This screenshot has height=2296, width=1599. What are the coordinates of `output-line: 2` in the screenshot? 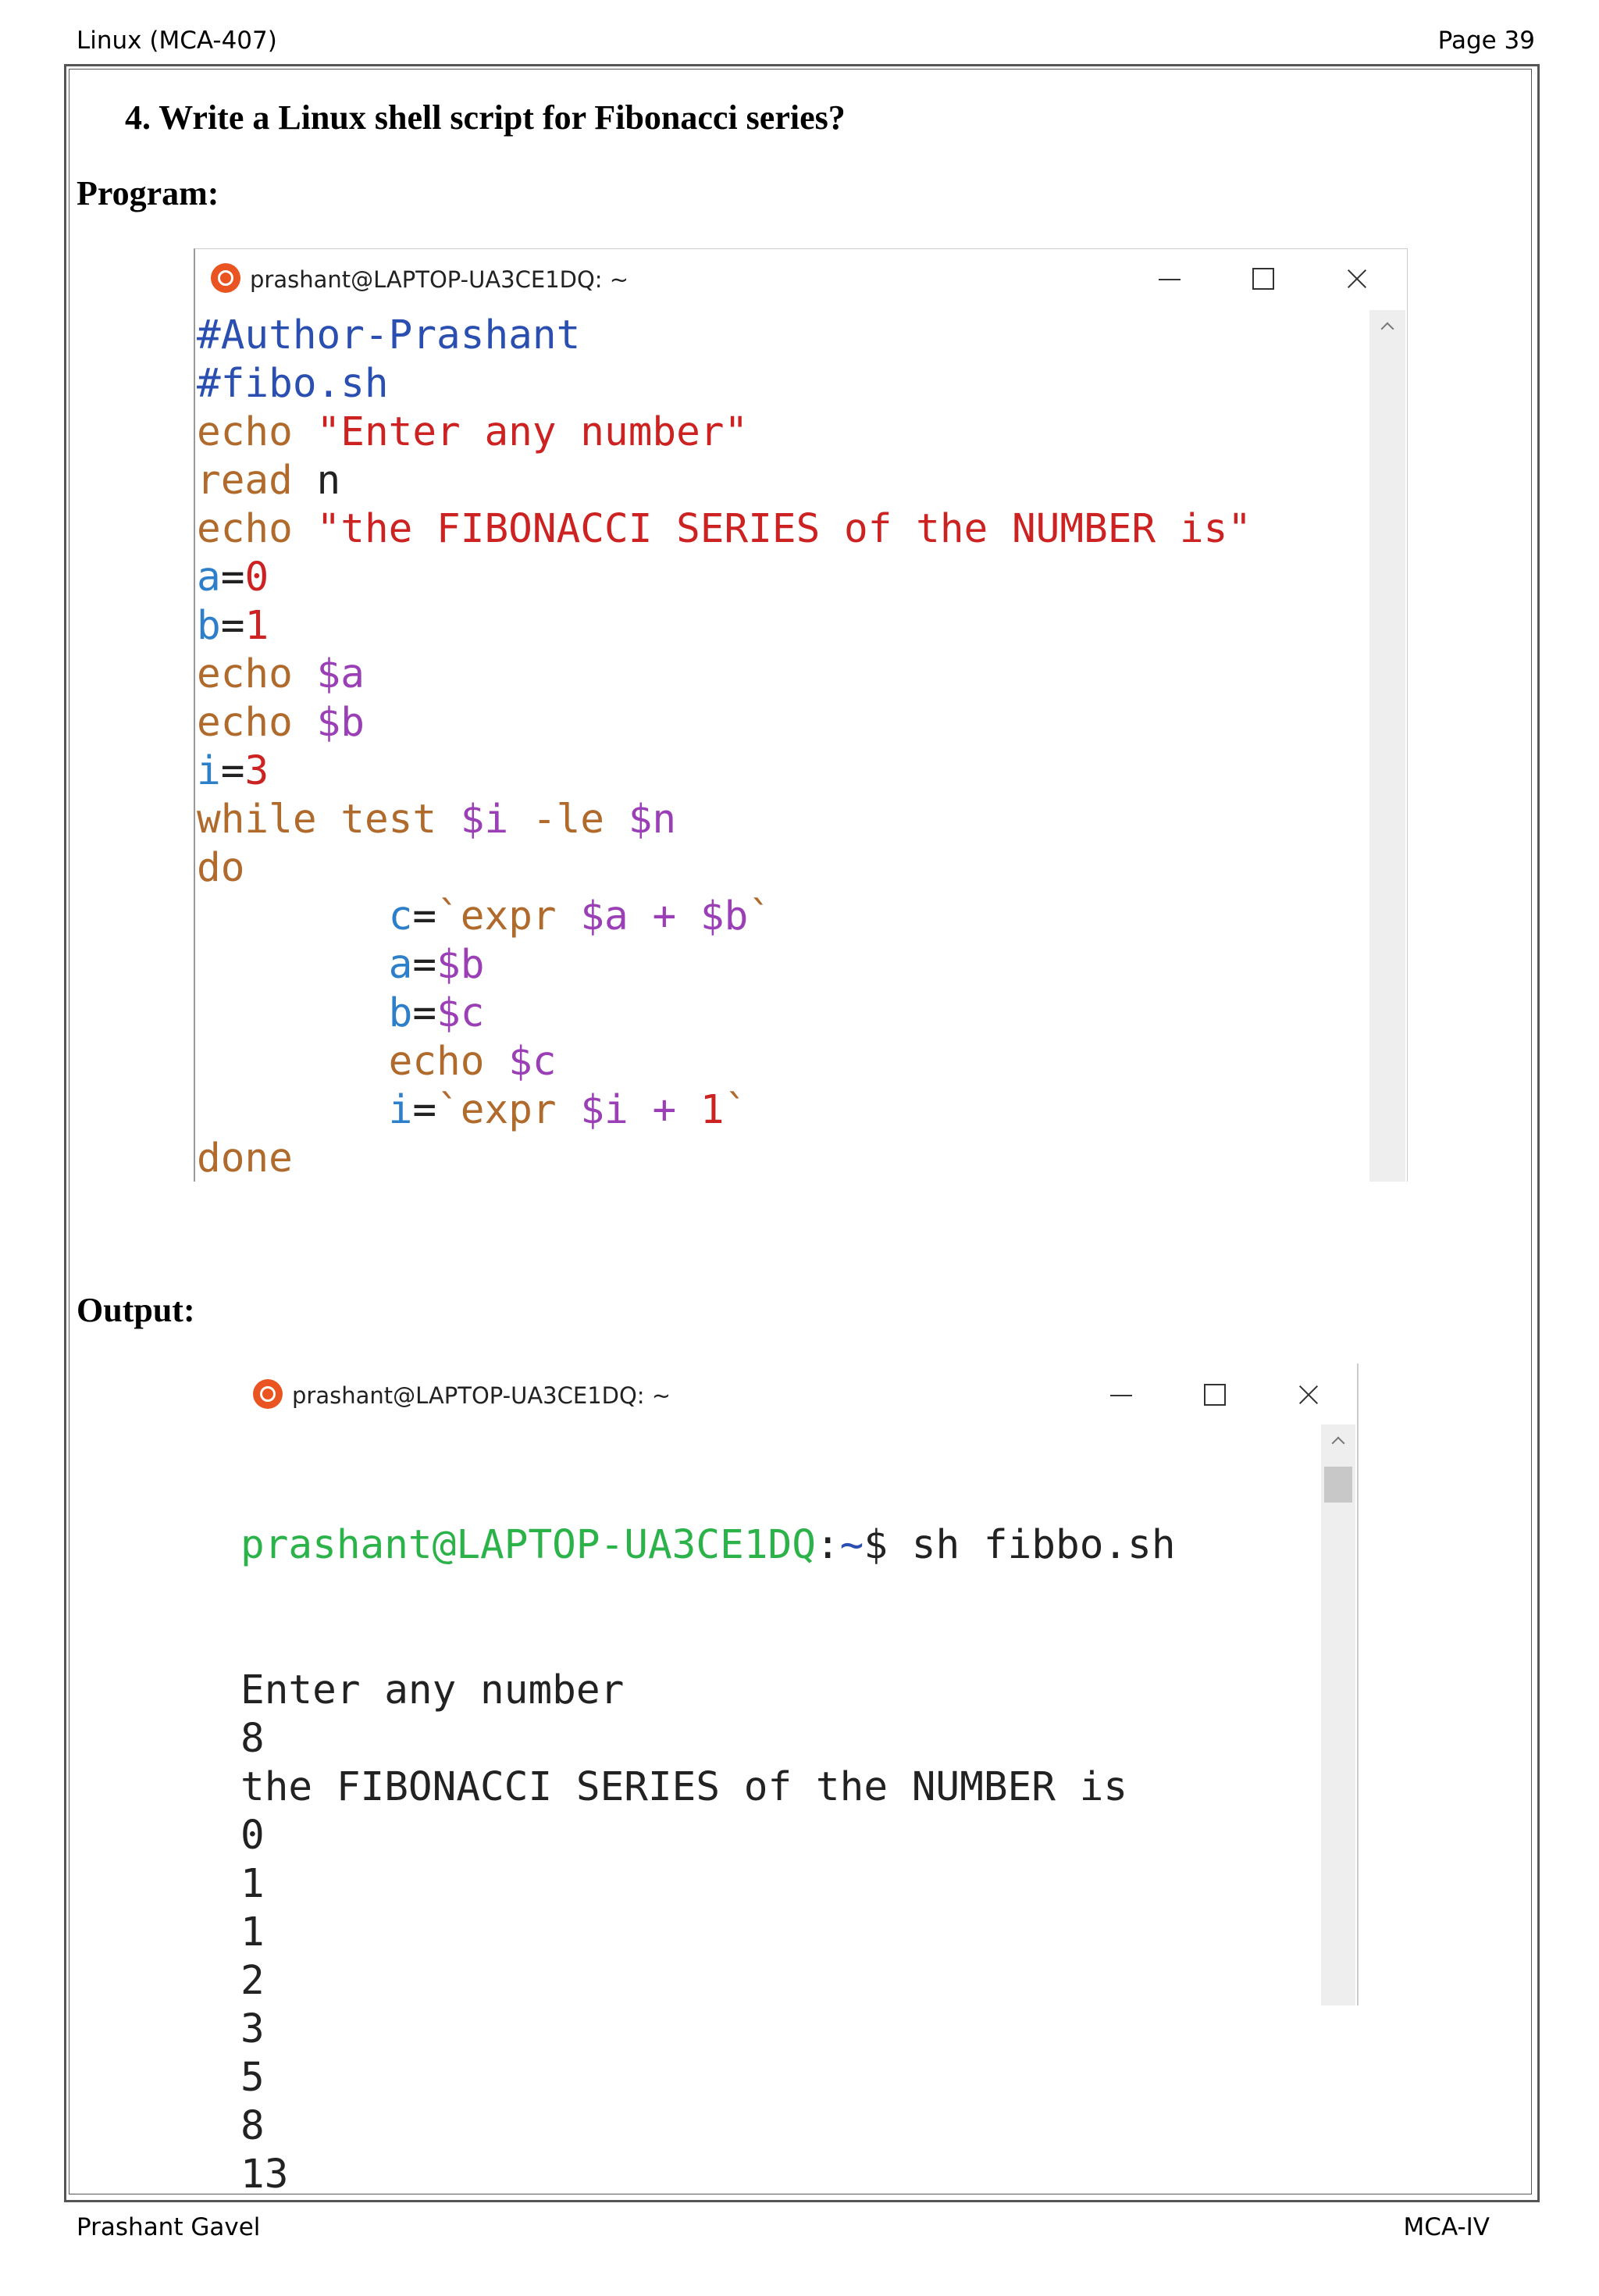 It's located at (252, 1981).